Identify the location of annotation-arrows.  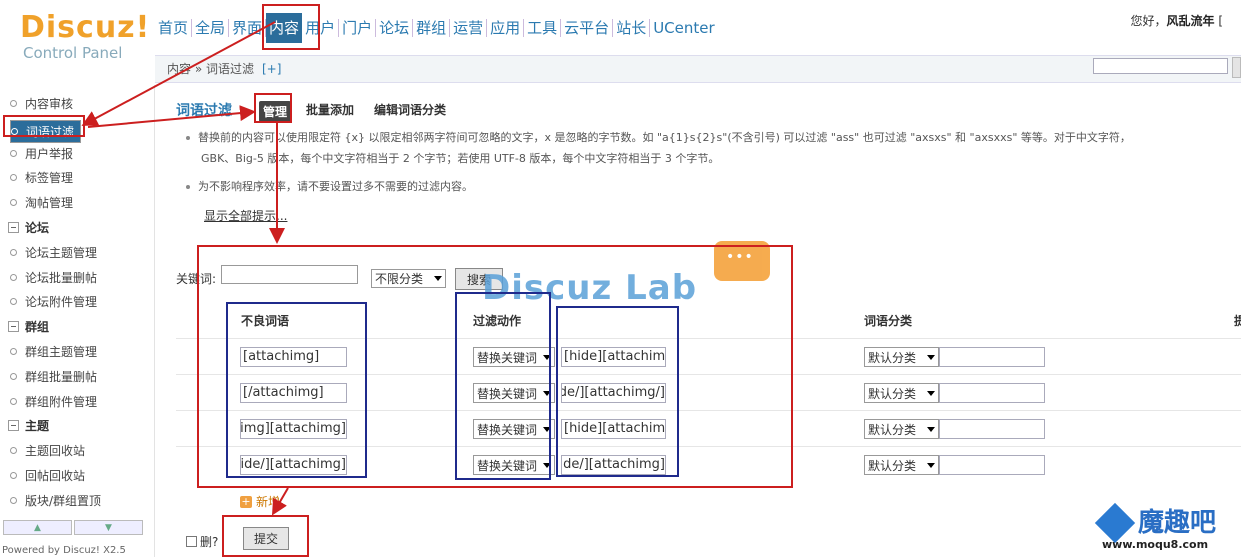
(185, 268).